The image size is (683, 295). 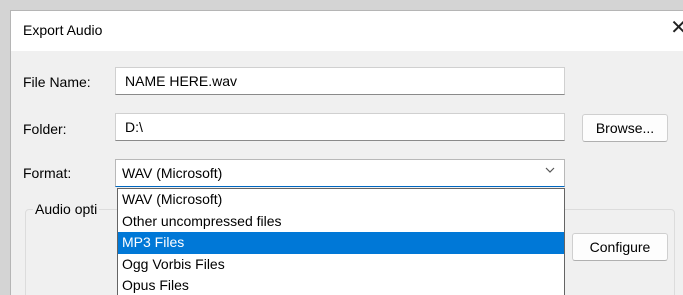 What do you see at coordinates (341, 200) in the screenshot?
I see `format-option-wav: WAV (Microsoft)` at bounding box center [341, 200].